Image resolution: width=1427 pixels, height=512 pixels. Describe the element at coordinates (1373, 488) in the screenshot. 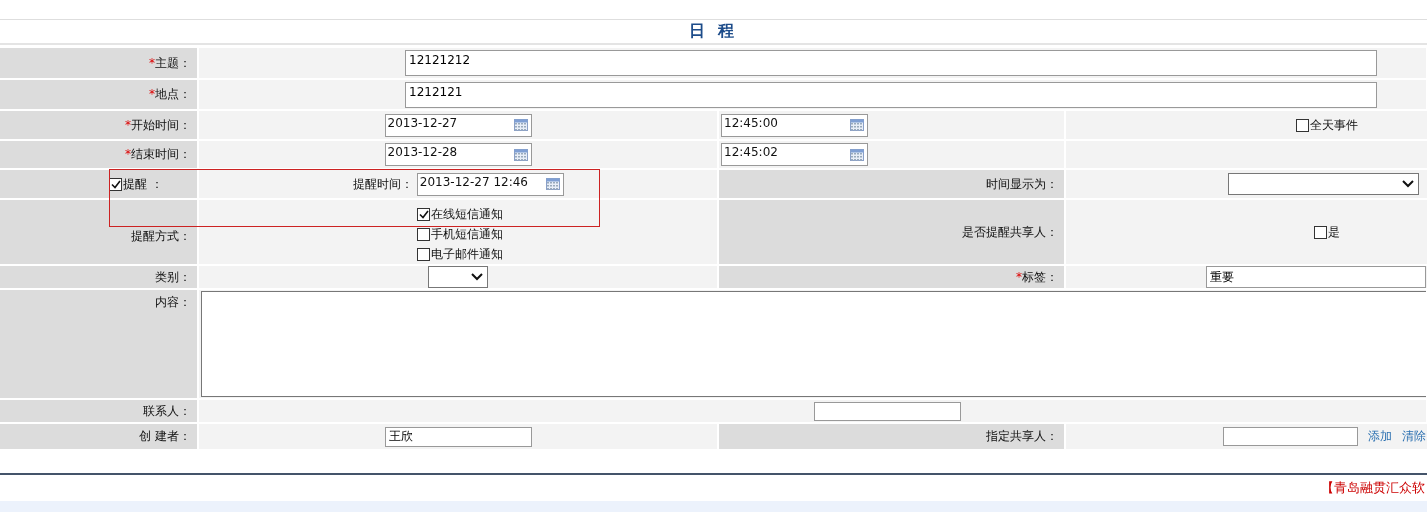

I see `footer-text: 【青岛融贯汇众软` at that location.